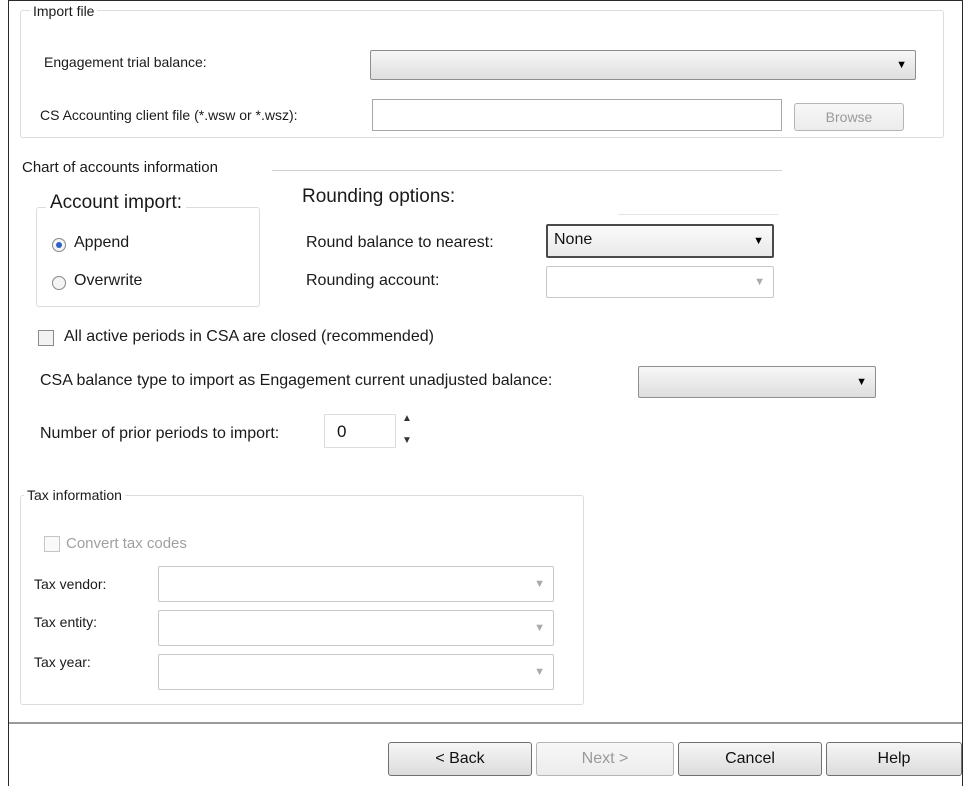  I want to click on trial-balance-dropdown: ▼, so click(643, 65).